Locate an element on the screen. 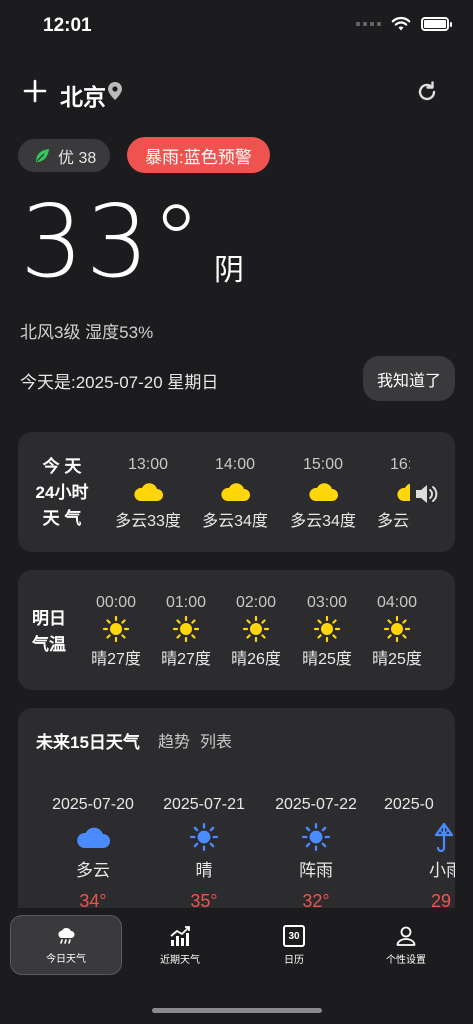  wind-humidity: 北风3级 湿度53% is located at coordinates (87, 332).